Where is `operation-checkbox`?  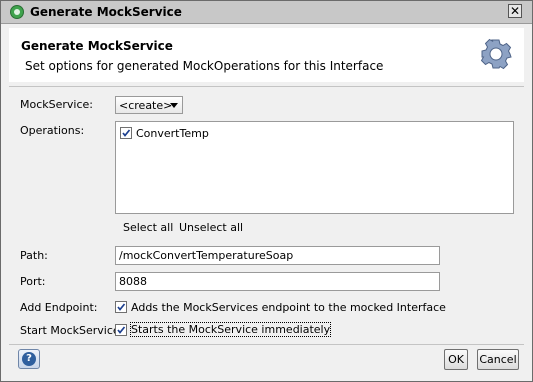 operation-checkbox is located at coordinates (126, 133).